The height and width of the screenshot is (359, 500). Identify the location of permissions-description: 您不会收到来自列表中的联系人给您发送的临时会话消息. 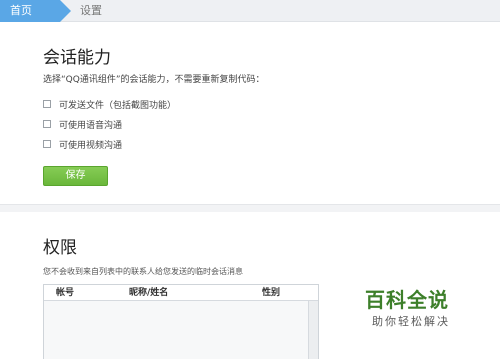
(143, 271).